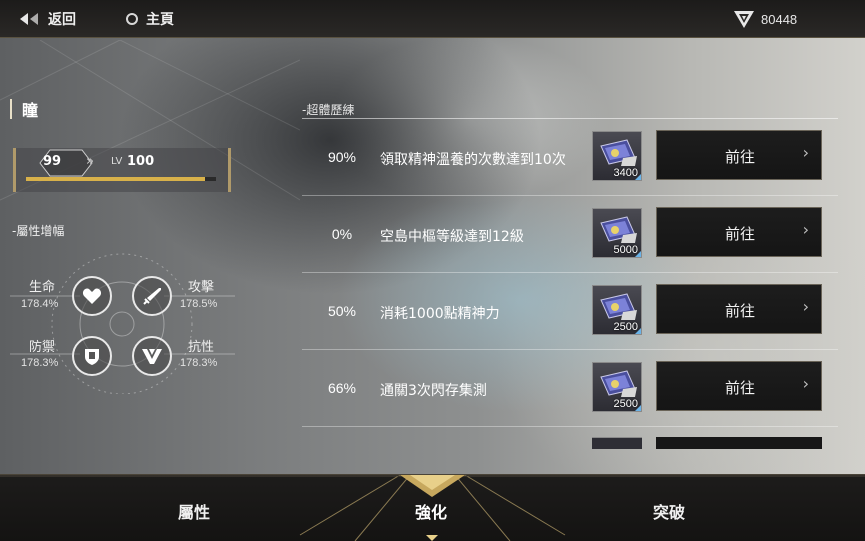  What do you see at coordinates (328, 110) in the screenshot?
I see `tasks-title: -超體歷練` at bounding box center [328, 110].